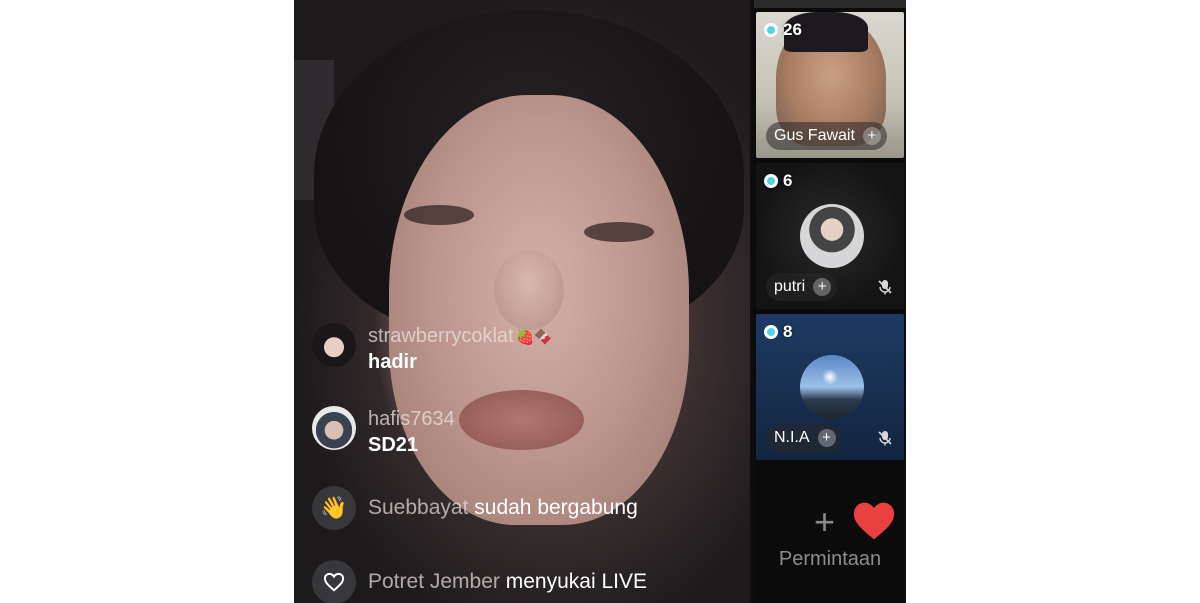 The image size is (1200, 603). What do you see at coordinates (418, 507) in the screenshot?
I see `event-username: Suebbayat` at bounding box center [418, 507].